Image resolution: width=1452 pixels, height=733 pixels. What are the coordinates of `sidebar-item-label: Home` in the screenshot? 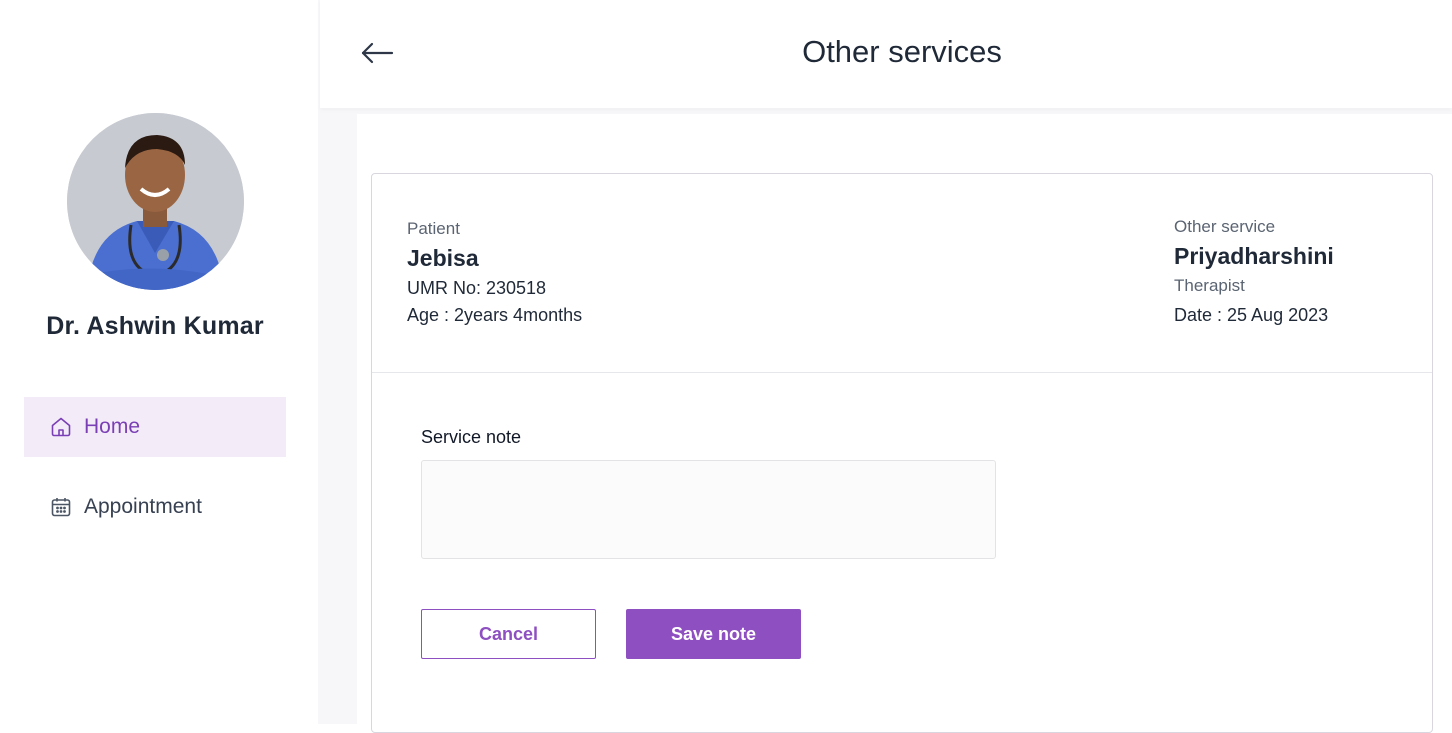 It's located at (112, 426).